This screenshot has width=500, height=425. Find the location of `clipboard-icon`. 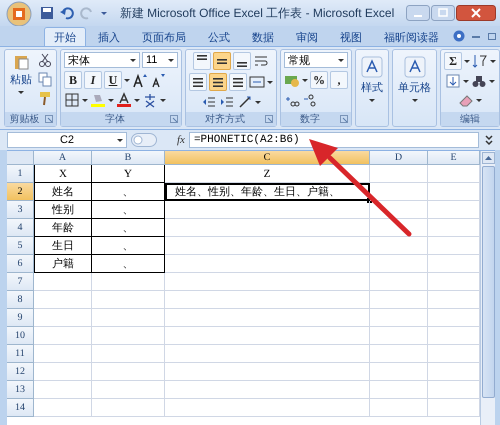

clipboard-icon is located at coordinates (21, 62).